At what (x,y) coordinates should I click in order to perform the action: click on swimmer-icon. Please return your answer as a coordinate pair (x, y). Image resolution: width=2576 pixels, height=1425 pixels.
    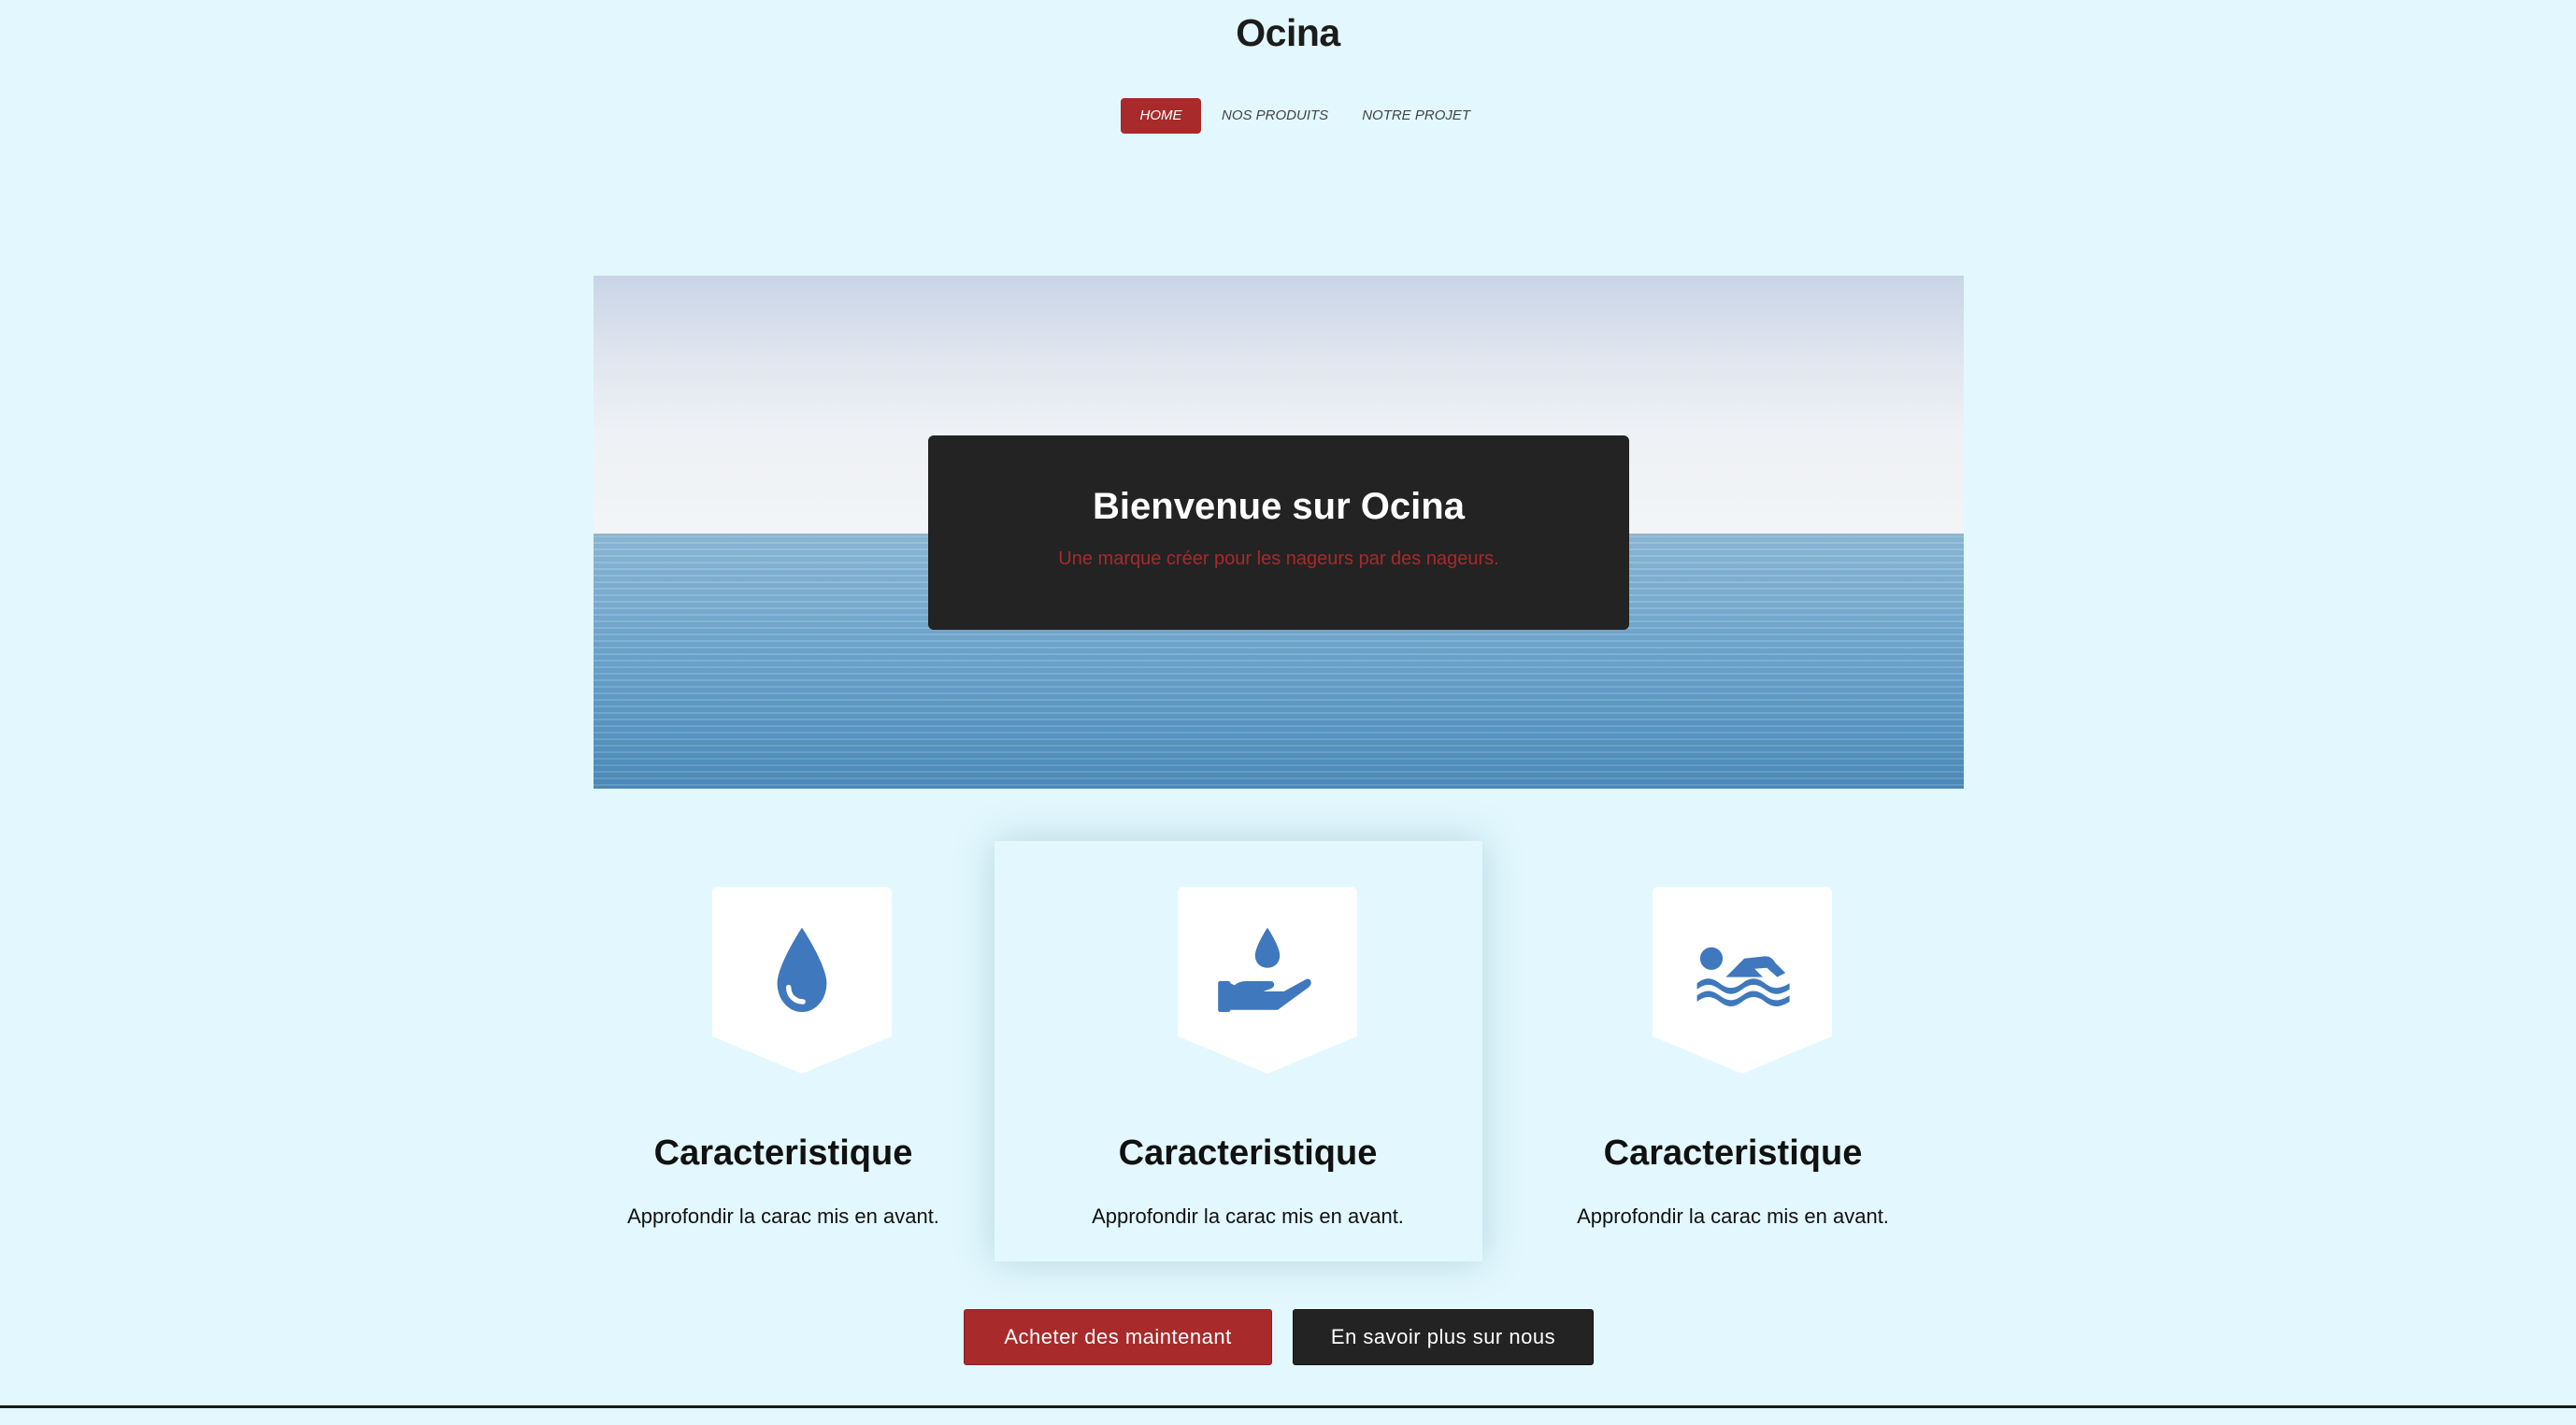
    Looking at the image, I should click on (1743, 977).